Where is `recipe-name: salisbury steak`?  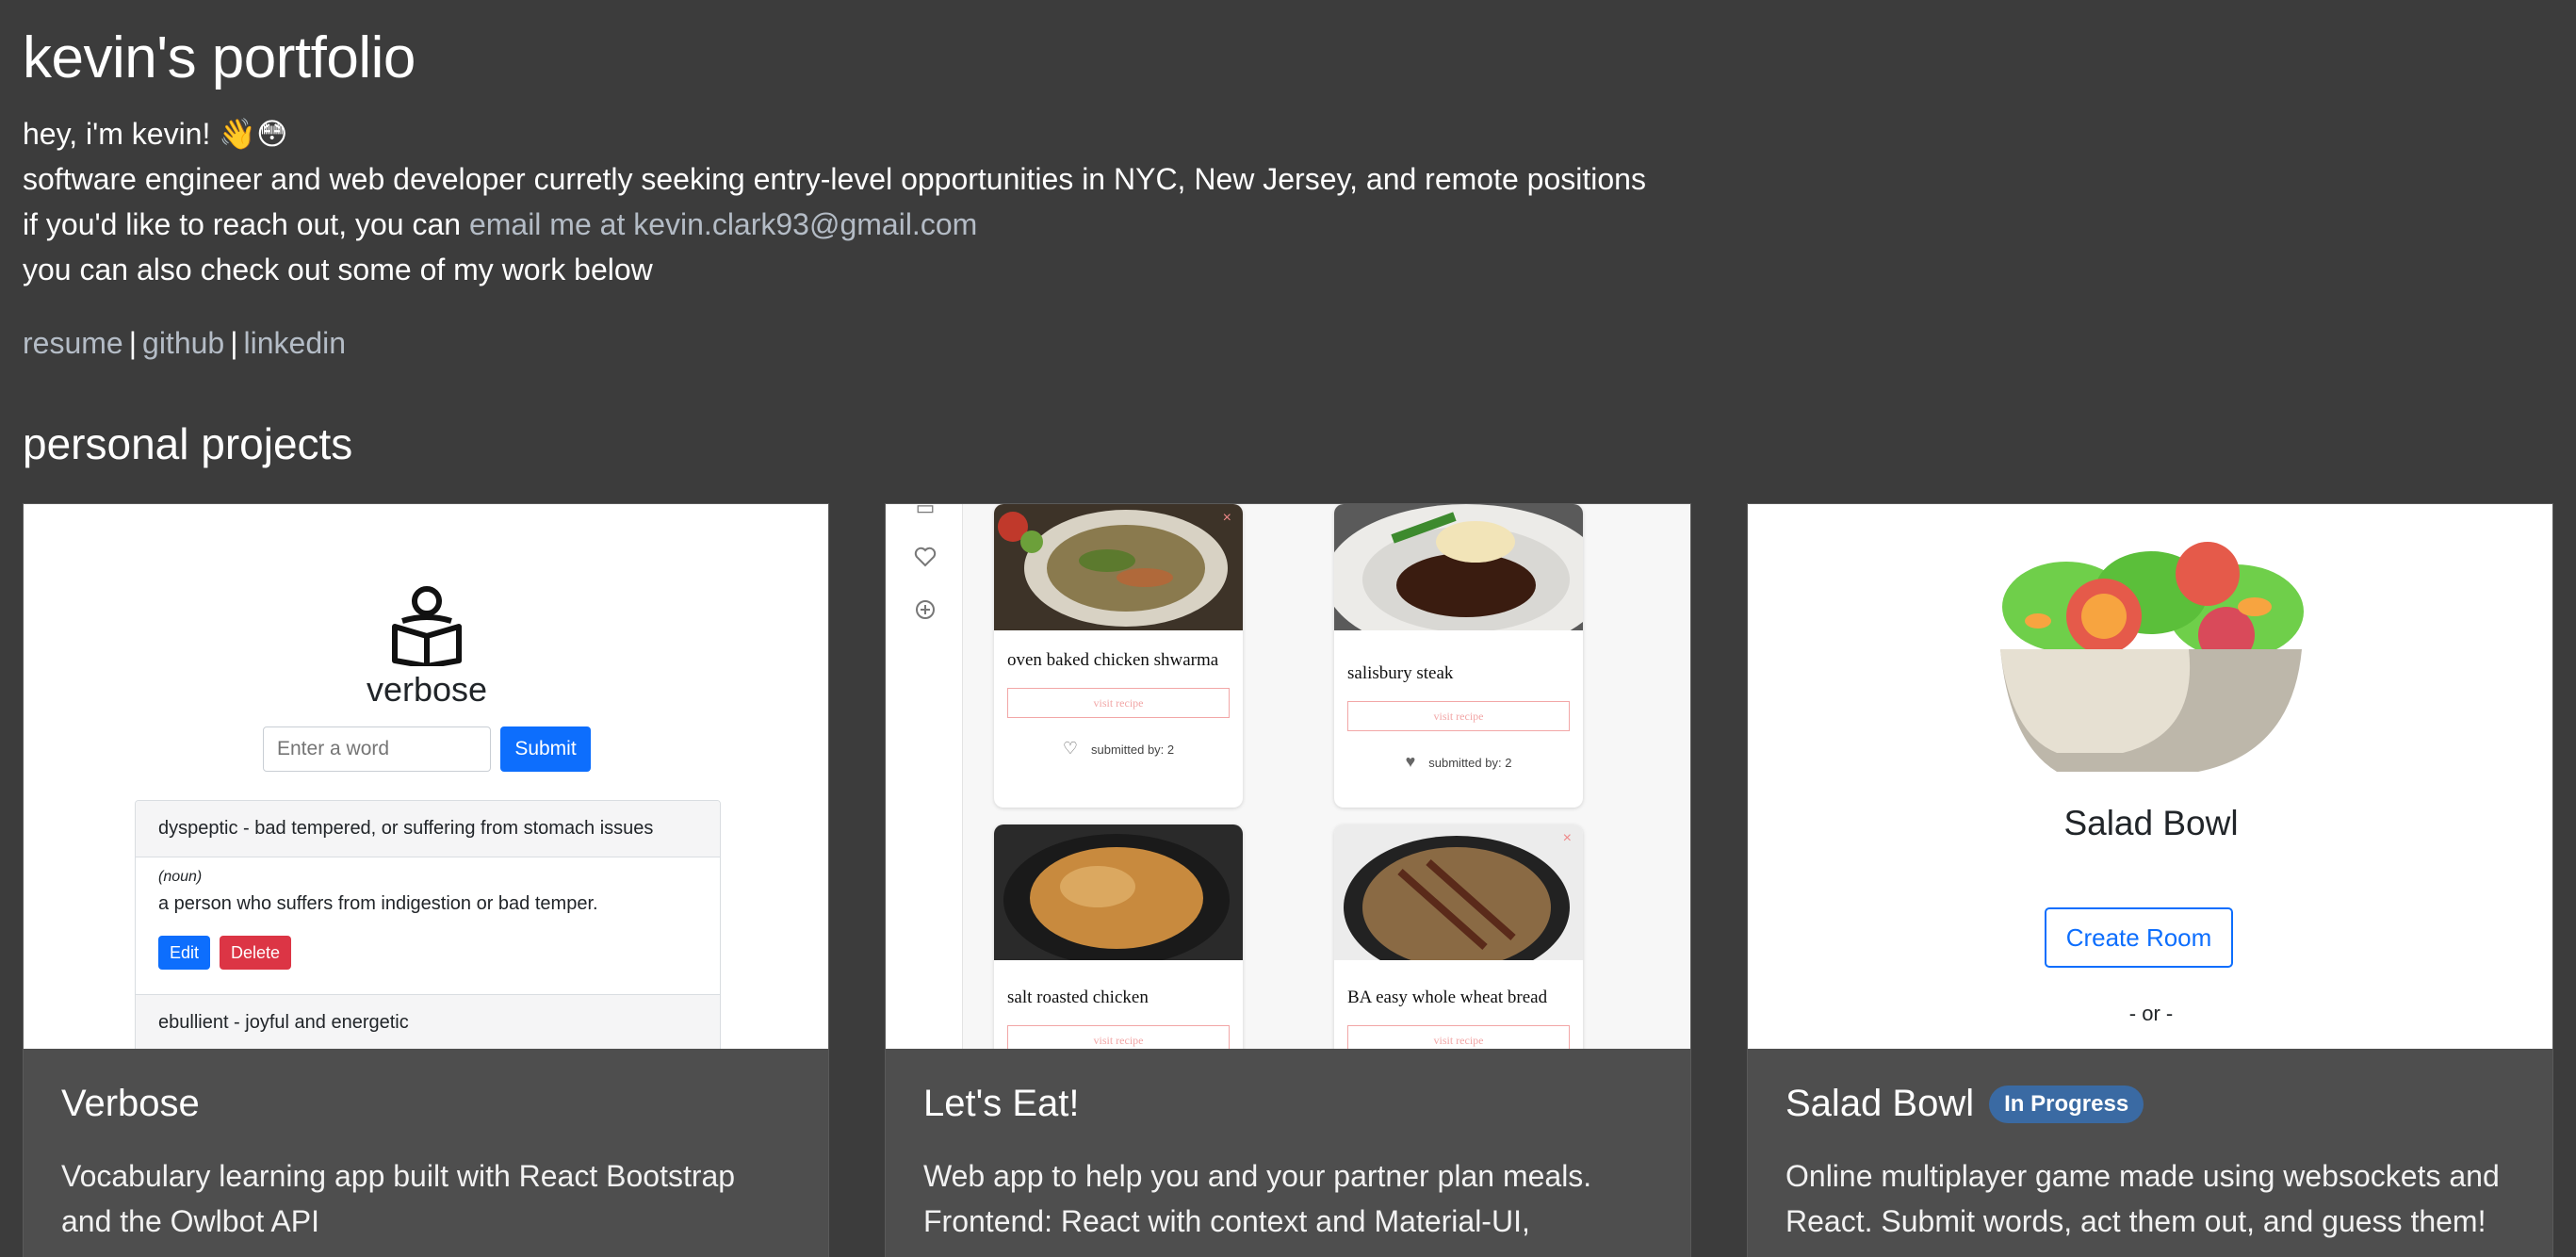 recipe-name: salisbury steak is located at coordinates (1400, 673).